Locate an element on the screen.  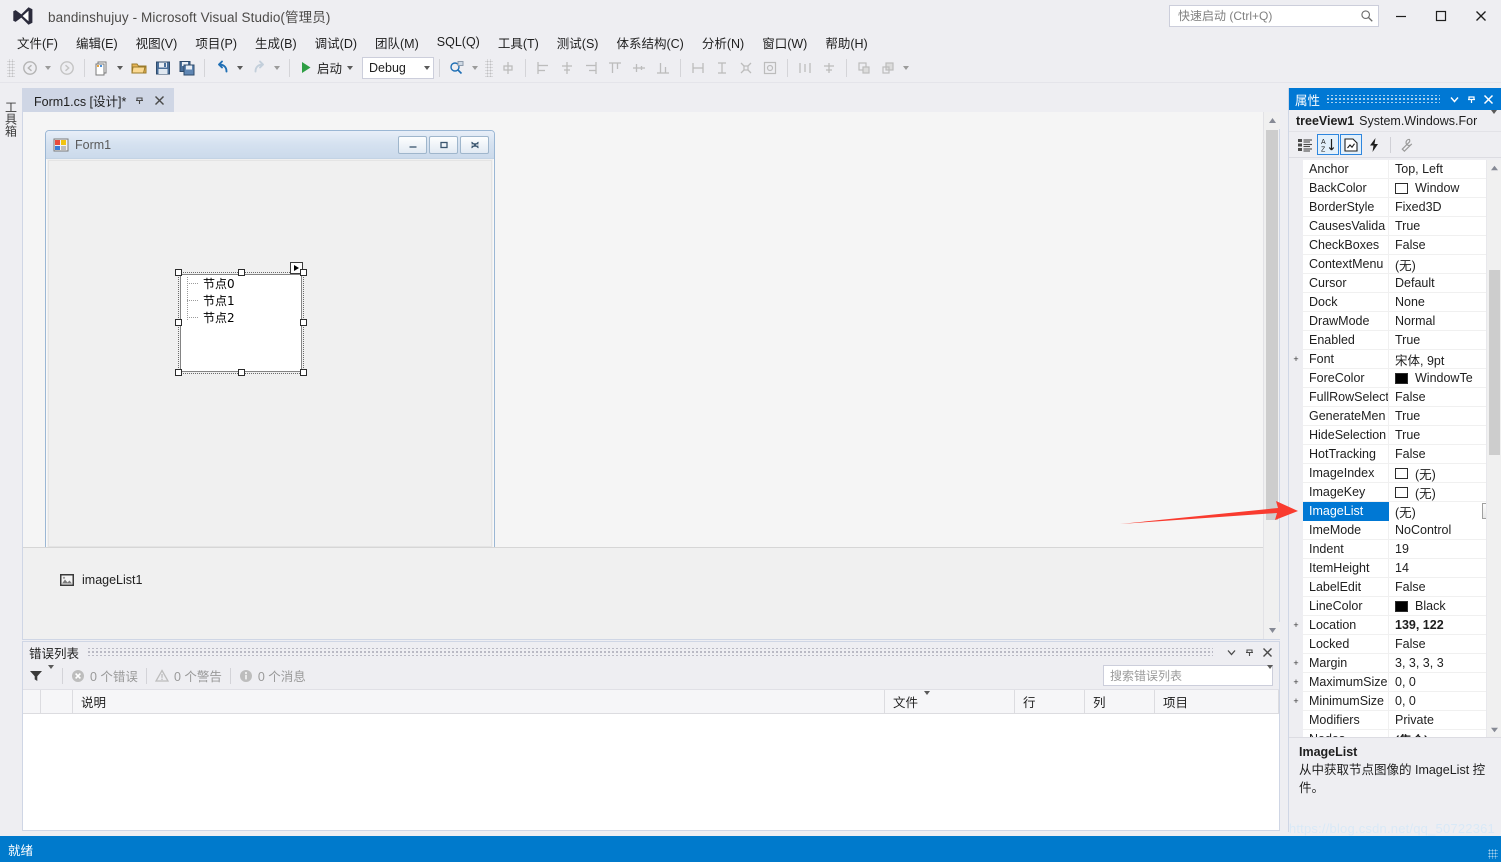
align-bottoms-icon is located at coordinates (663, 68).